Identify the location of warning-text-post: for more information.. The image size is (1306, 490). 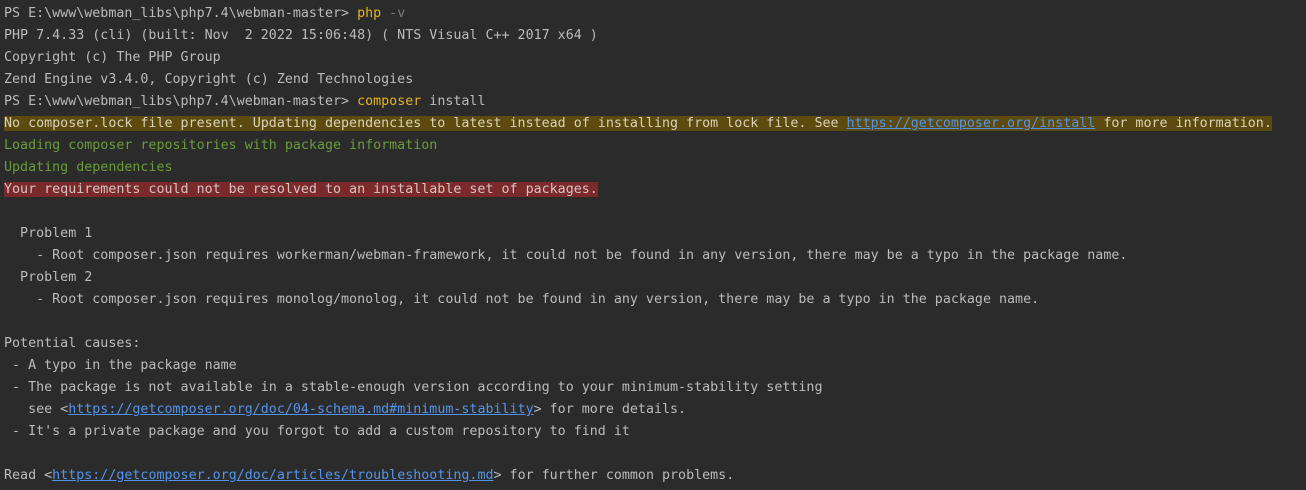
(1183, 123).